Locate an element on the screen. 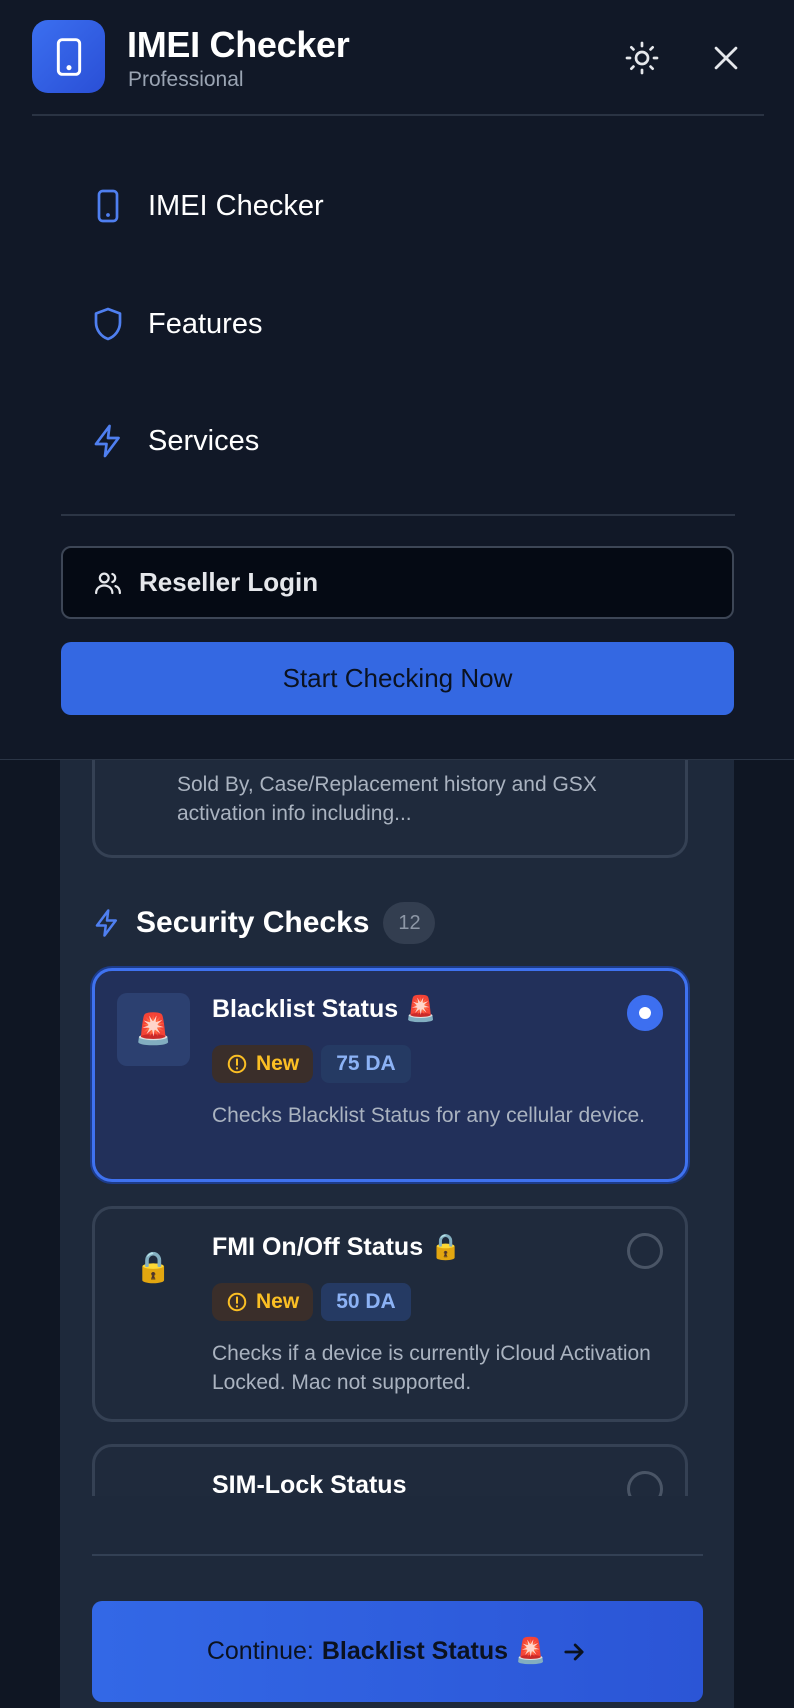 This screenshot has height=1708, width=794. service-radio-selected is located at coordinates (645, 1013).